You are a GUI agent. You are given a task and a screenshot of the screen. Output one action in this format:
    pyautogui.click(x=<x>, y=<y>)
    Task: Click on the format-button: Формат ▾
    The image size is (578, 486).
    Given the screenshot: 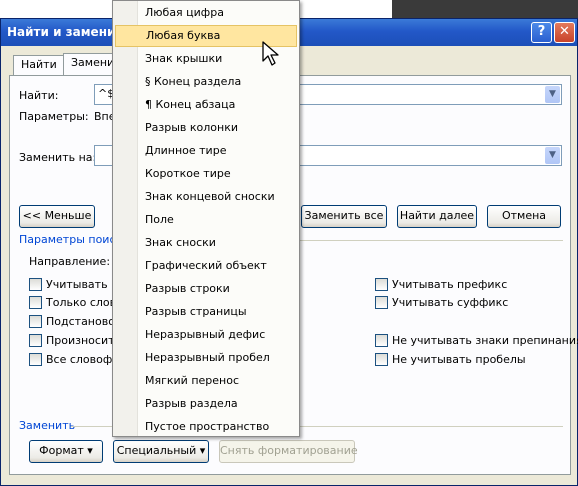 What is the action you would take?
    pyautogui.click(x=66, y=451)
    